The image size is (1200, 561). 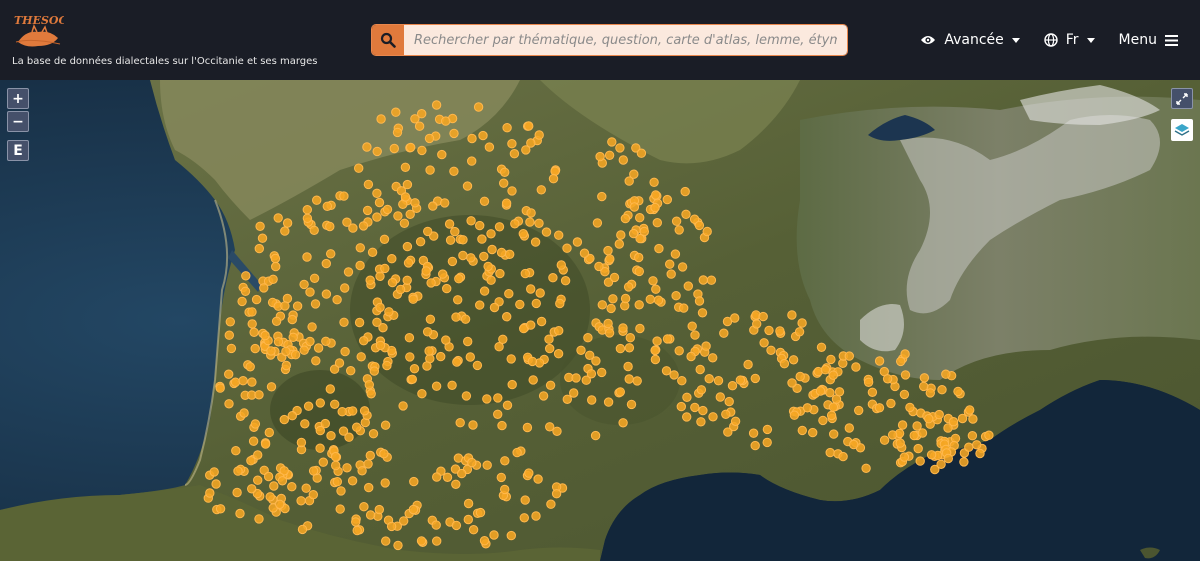 What do you see at coordinates (1182, 98) in the screenshot?
I see `fullscreen-button` at bounding box center [1182, 98].